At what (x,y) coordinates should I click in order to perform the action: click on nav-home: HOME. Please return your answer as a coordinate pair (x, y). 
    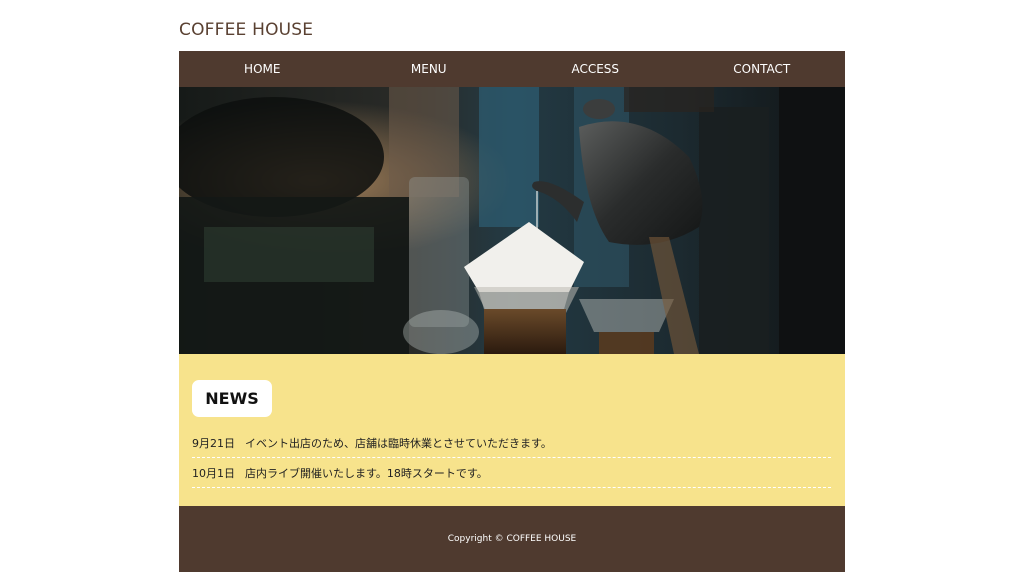
    Looking at the image, I should click on (262, 69).